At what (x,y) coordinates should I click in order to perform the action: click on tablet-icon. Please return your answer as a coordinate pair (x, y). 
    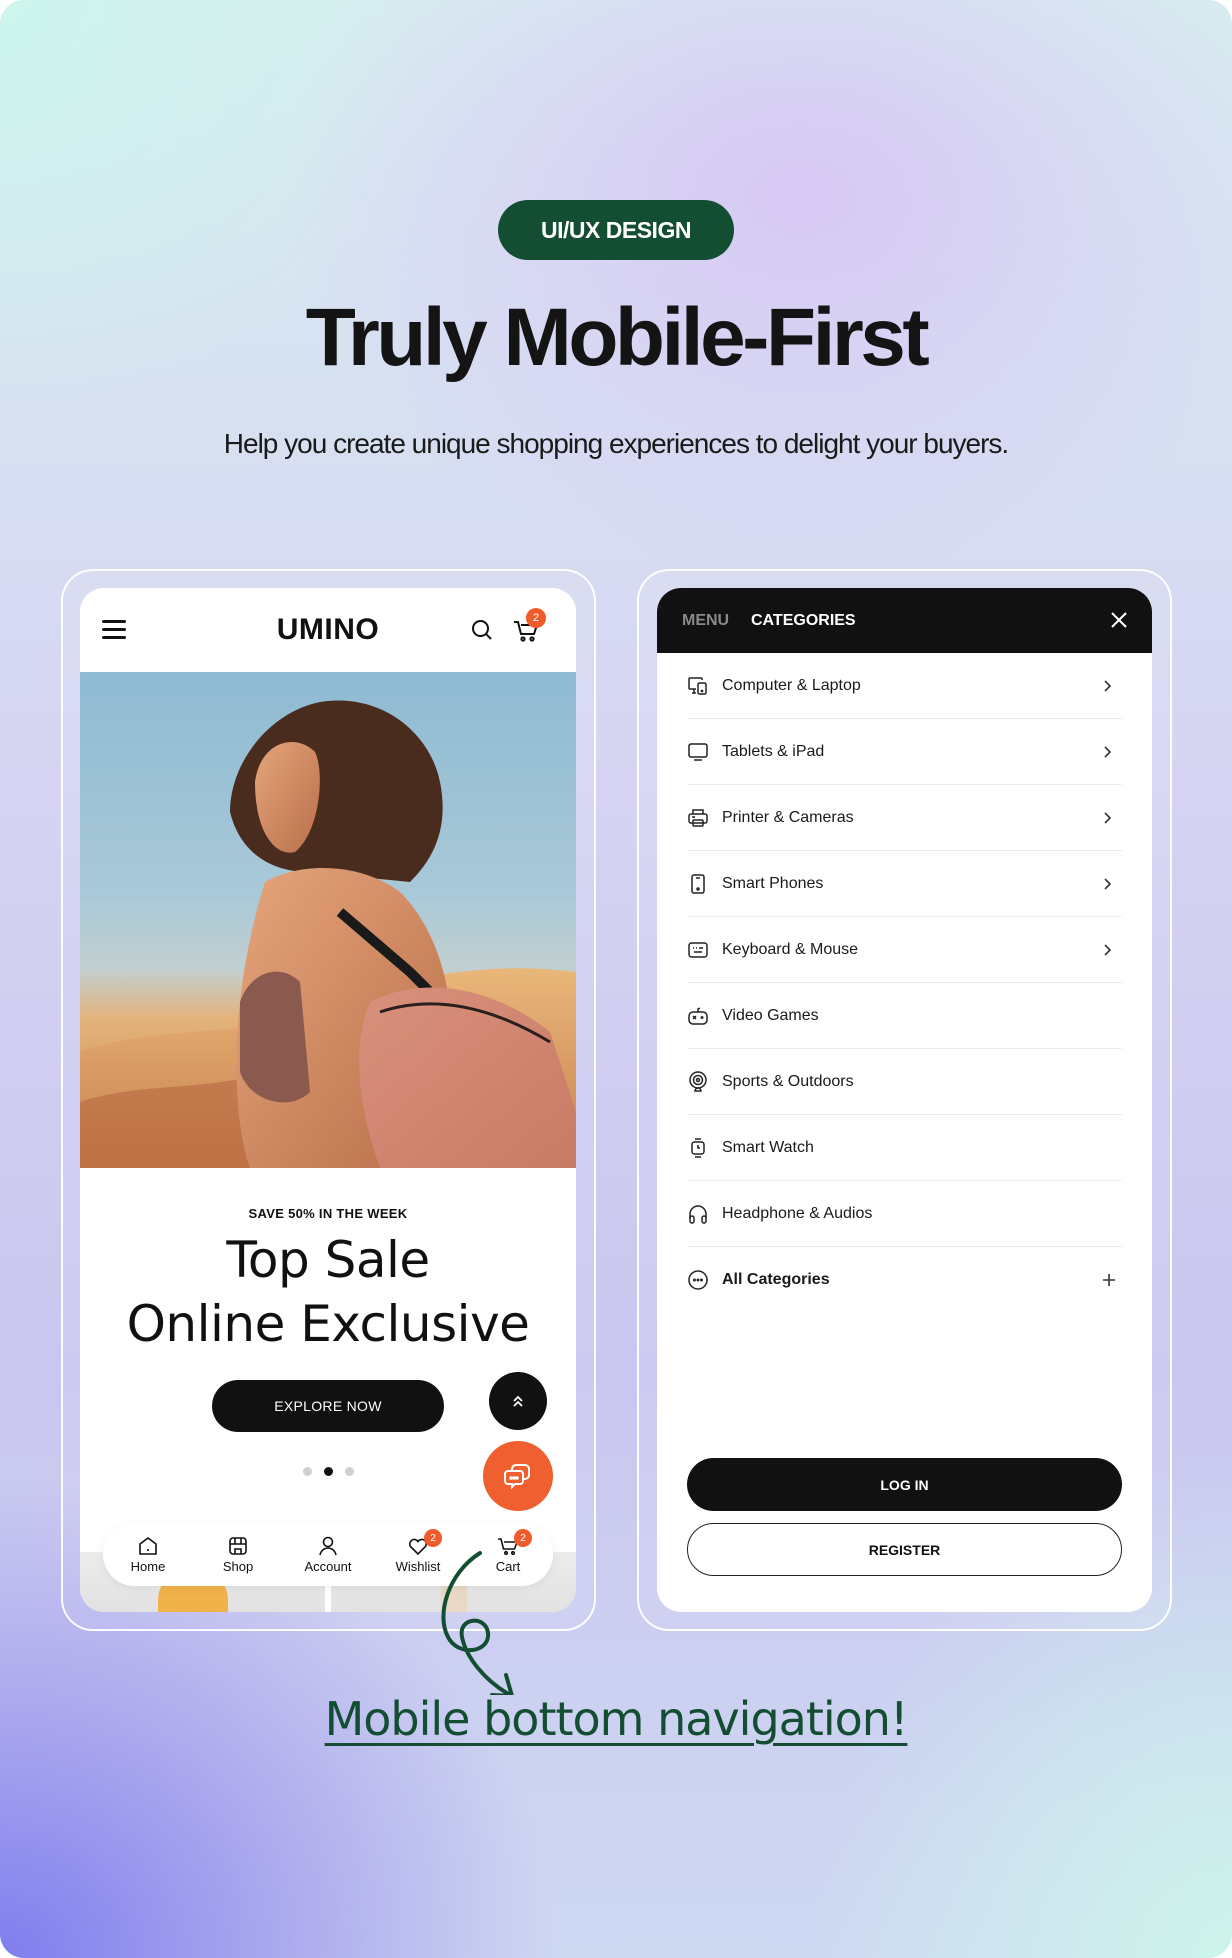
    Looking at the image, I should click on (698, 751).